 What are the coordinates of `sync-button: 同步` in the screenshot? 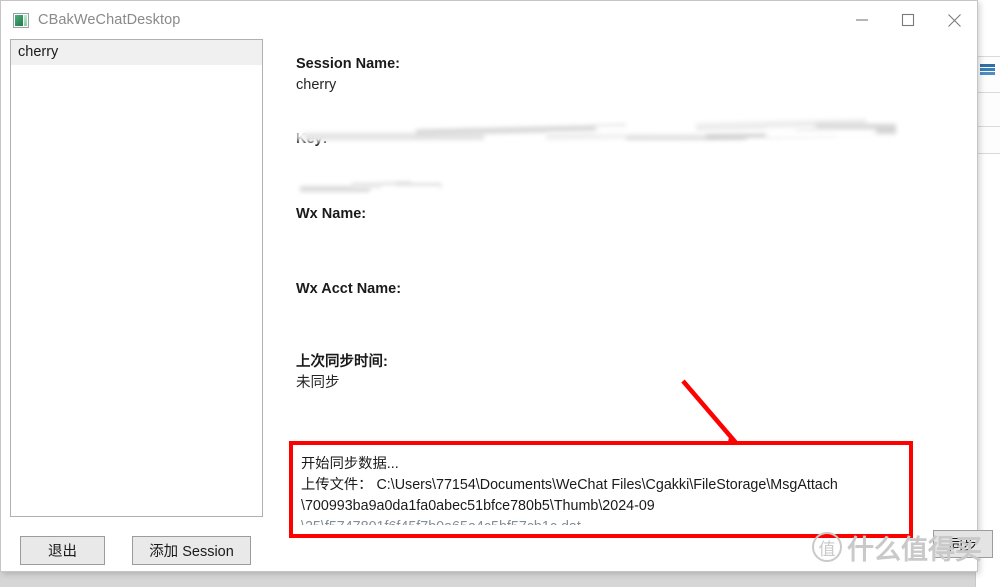 It's located at (963, 544).